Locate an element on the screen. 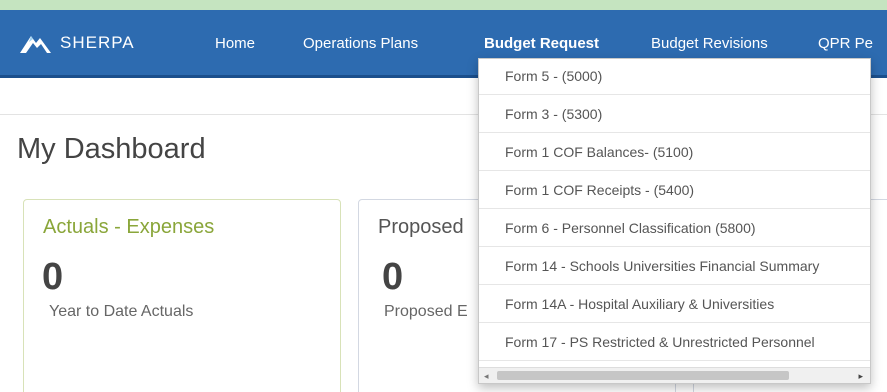 The image size is (887, 392). nav-operations-plans: Operations Plans is located at coordinates (360, 43).